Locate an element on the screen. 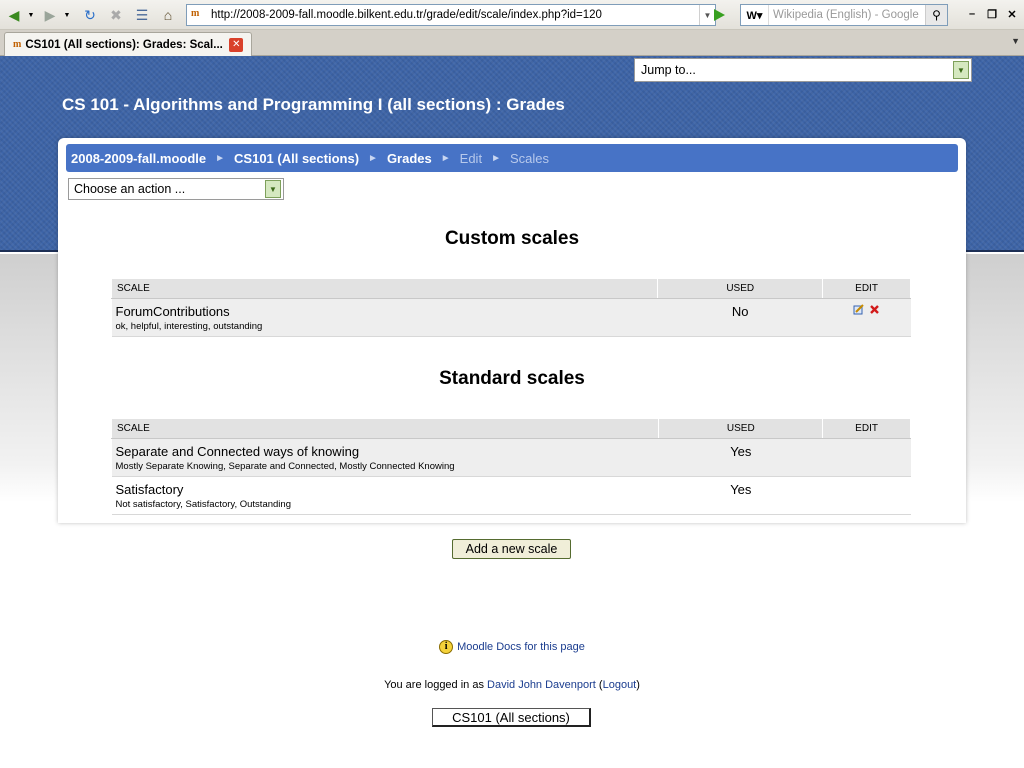 Image resolution: width=1024 pixels, height=768 pixels. search-icon: ⚲ is located at coordinates (936, 15).